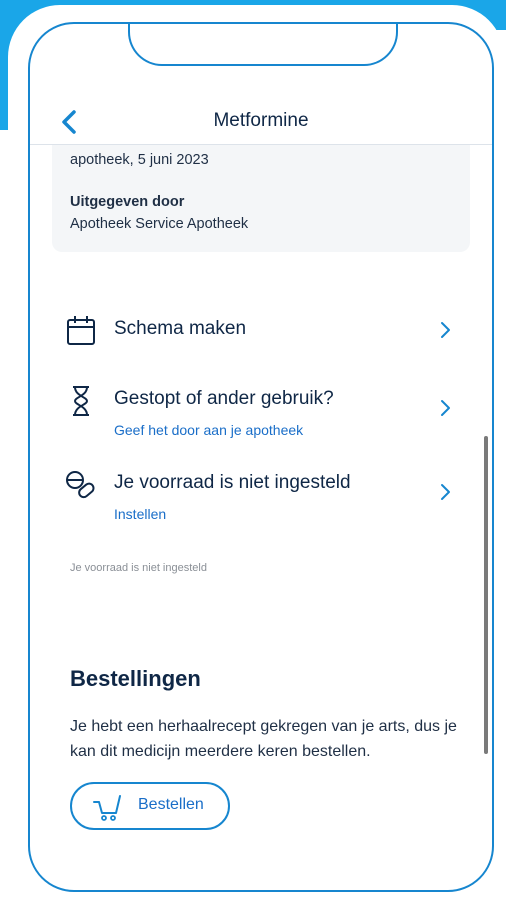  I want to click on orders-heading: Bestellingen, so click(135, 678).